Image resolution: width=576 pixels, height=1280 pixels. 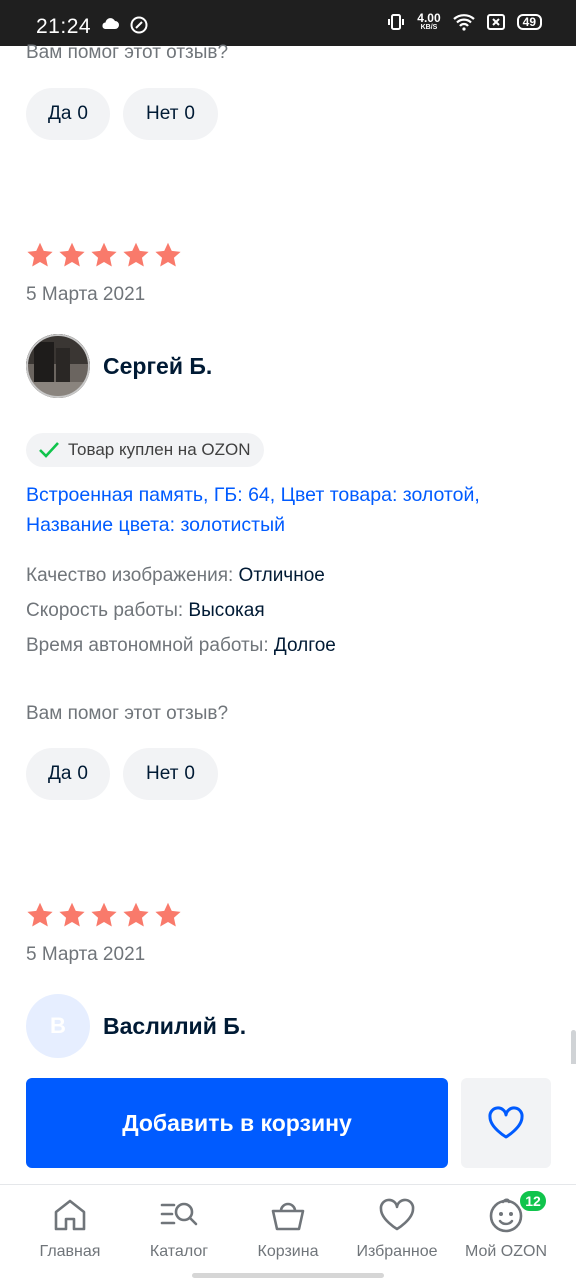 What do you see at coordinates (429, 27) in the screenshot?
I see `net-speed-unit: KB/S` at bounding box center [429, 27].